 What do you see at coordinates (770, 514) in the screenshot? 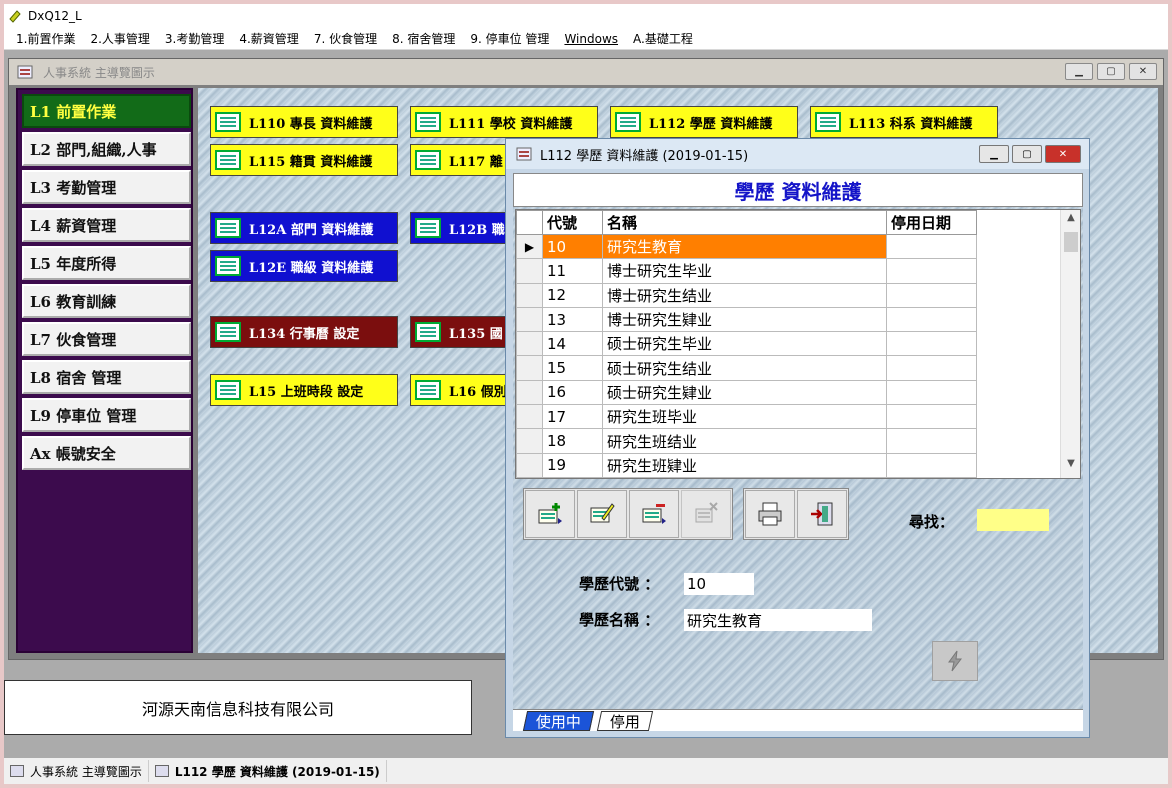
I see `print-button` at bounding box center [770, 514].